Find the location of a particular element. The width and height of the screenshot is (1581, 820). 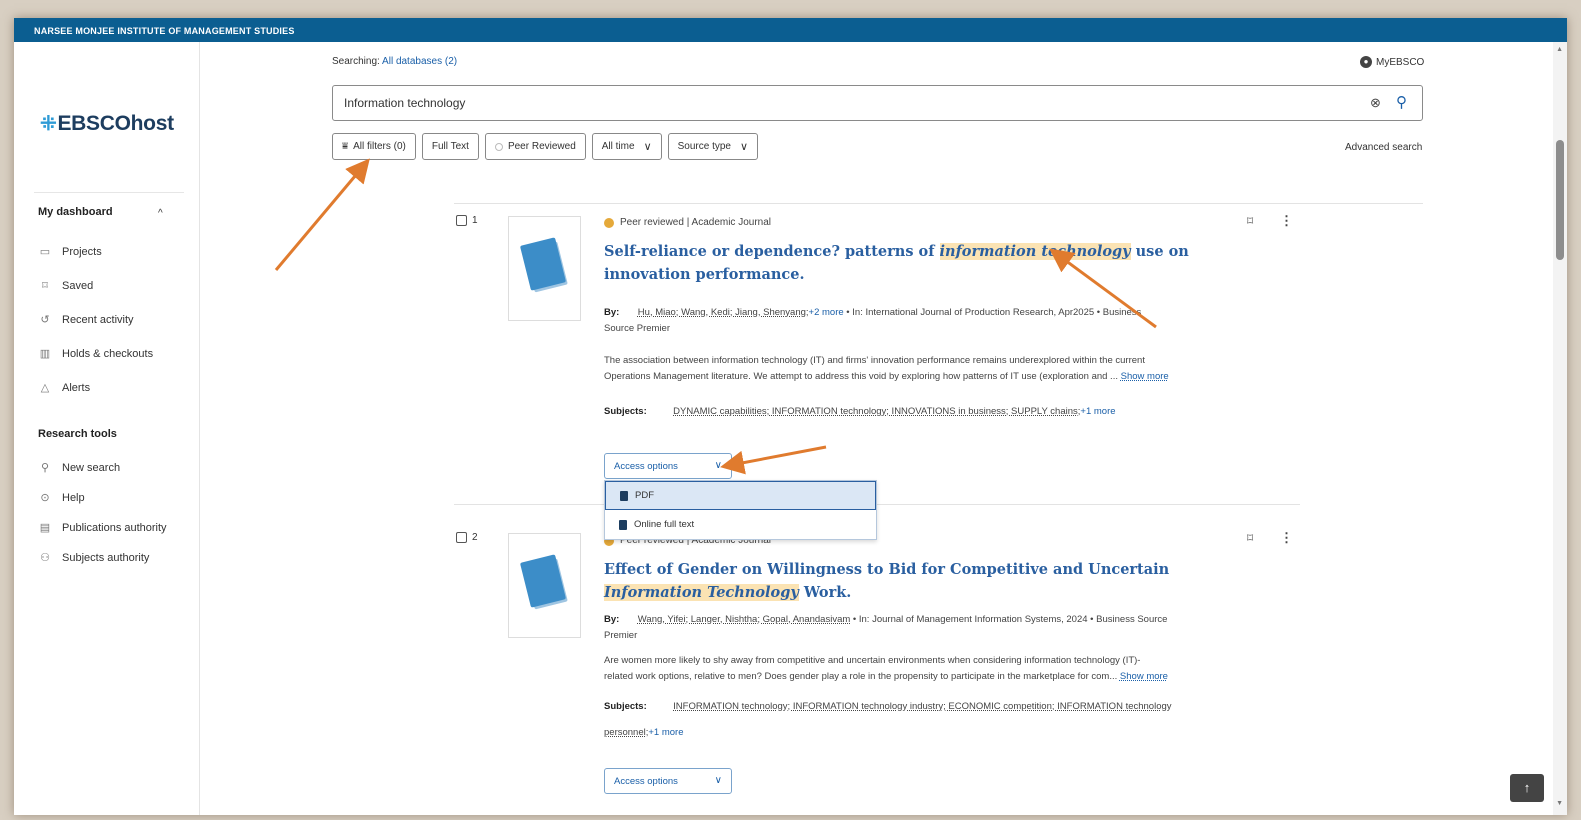

logo-text: EBSCOhost is located at coordinates (115, 123).